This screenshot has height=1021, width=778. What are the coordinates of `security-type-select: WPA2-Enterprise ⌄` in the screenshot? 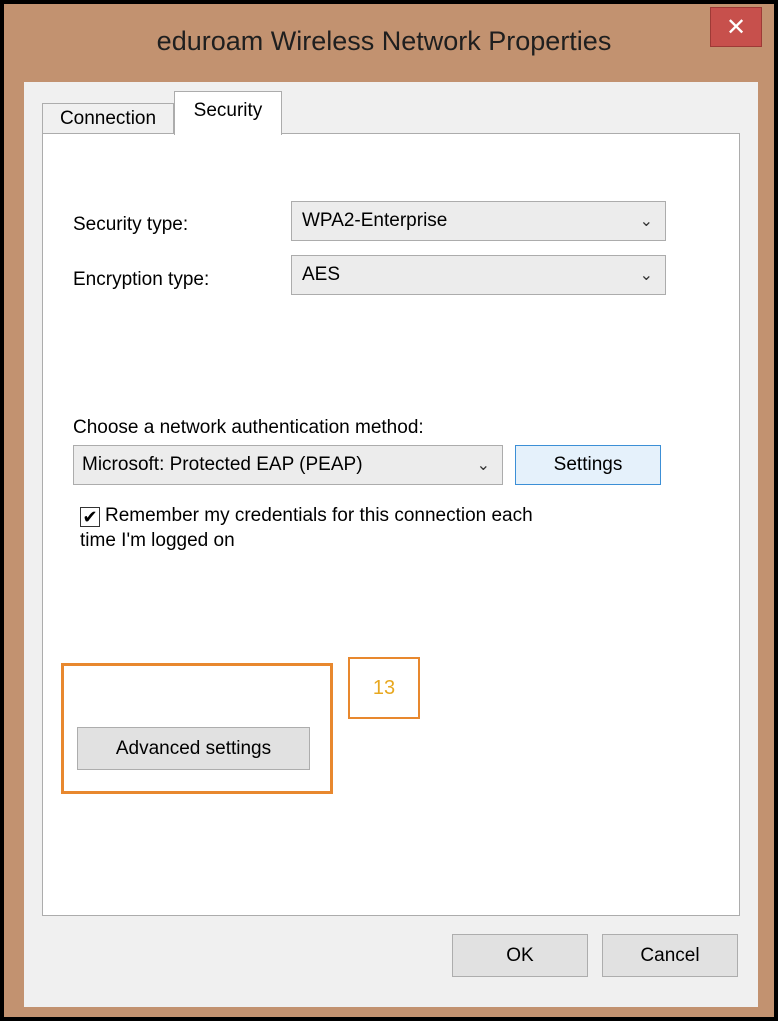 It's located at (478, 221).